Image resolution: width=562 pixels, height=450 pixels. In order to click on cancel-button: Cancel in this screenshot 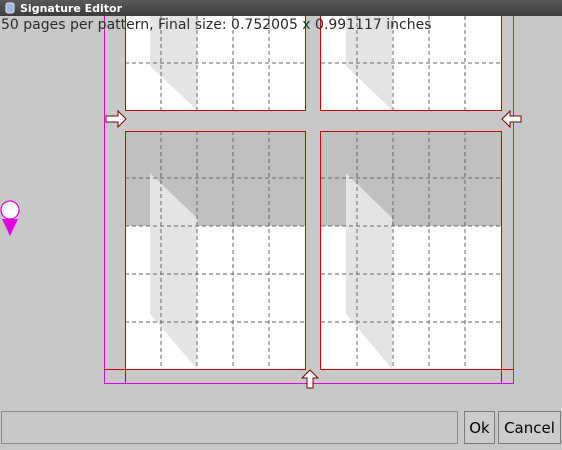, I will do `click(529, 427)`.